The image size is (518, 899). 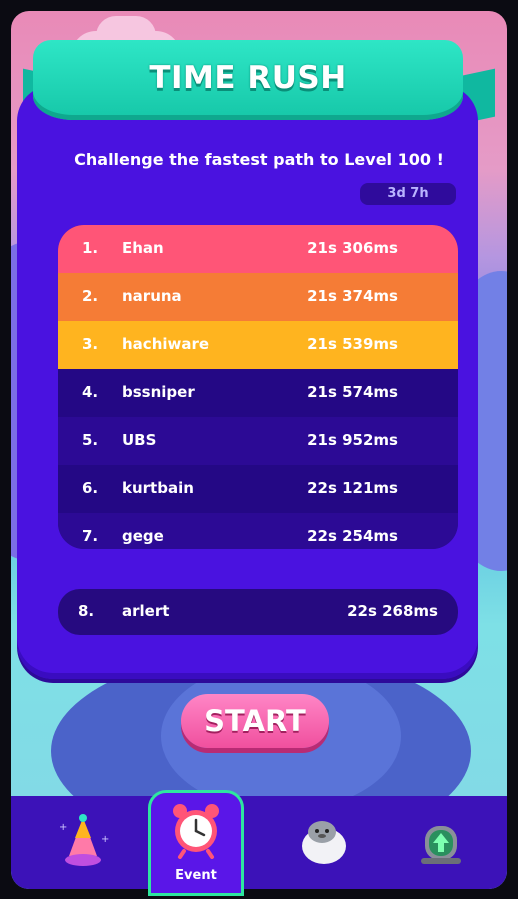 I want to click on seal-mascot-icon, so click(x=324, y=842).